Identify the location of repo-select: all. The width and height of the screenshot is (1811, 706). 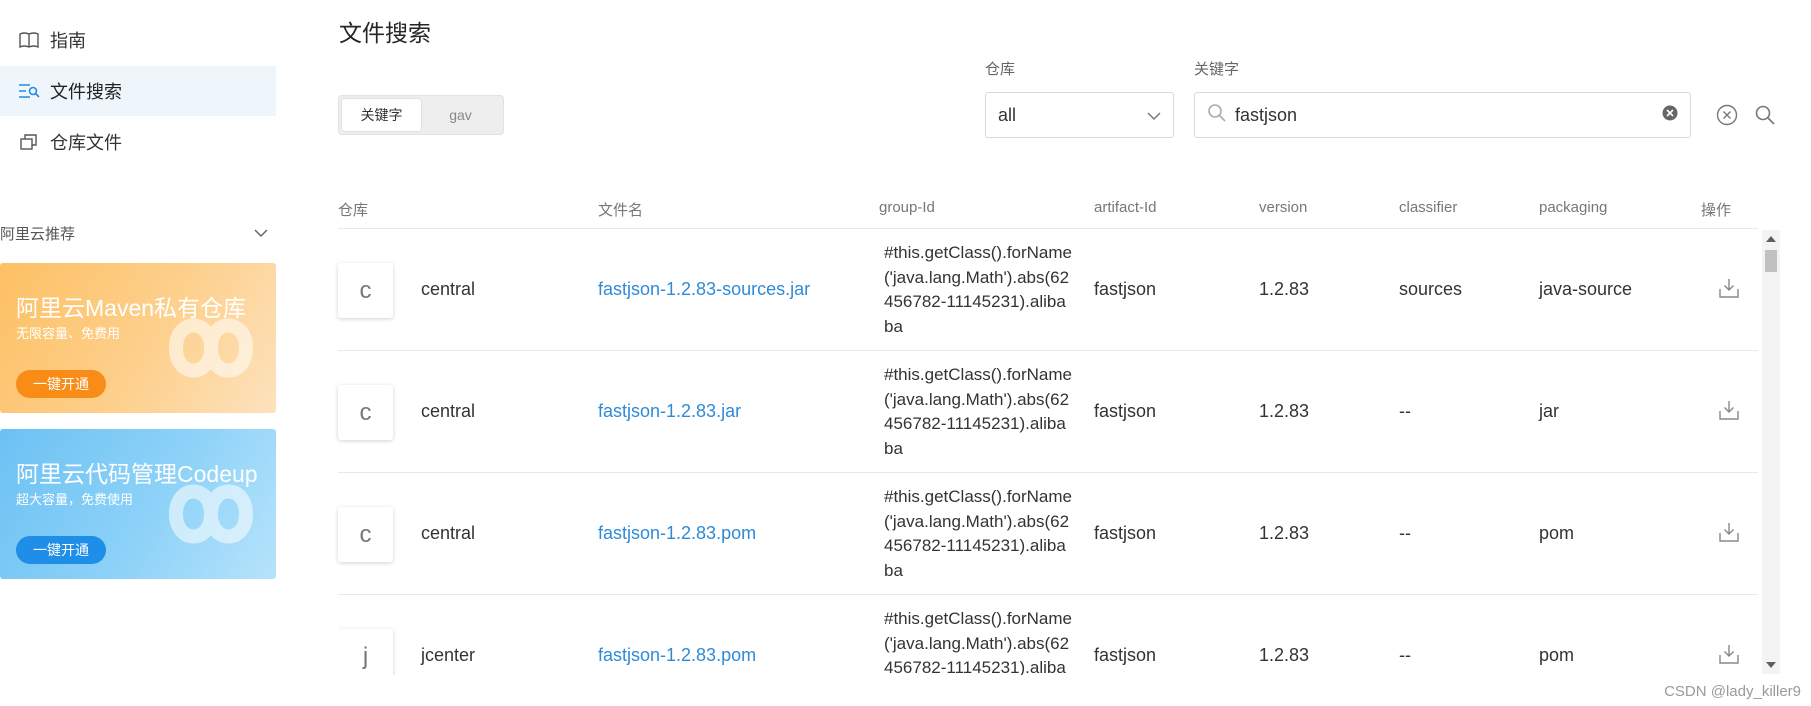
(1079, 115).